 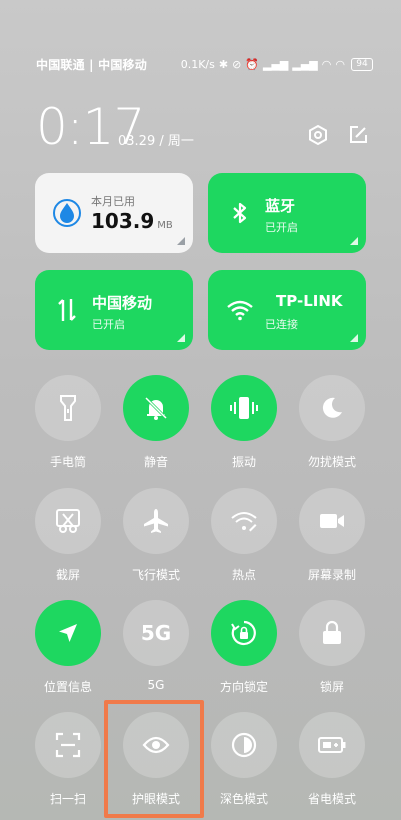 I want to click on mobile-data-title: 中国移动, so click(x=122, y=303).